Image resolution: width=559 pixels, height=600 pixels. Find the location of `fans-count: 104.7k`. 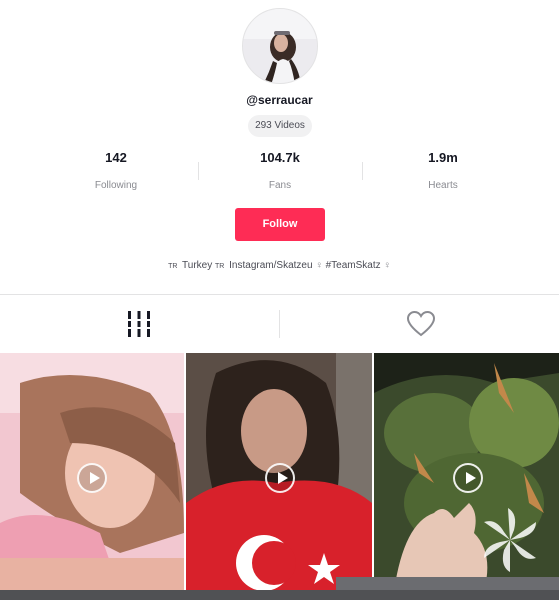

fans-count: 104.7k is located at coordinates (280, 157).